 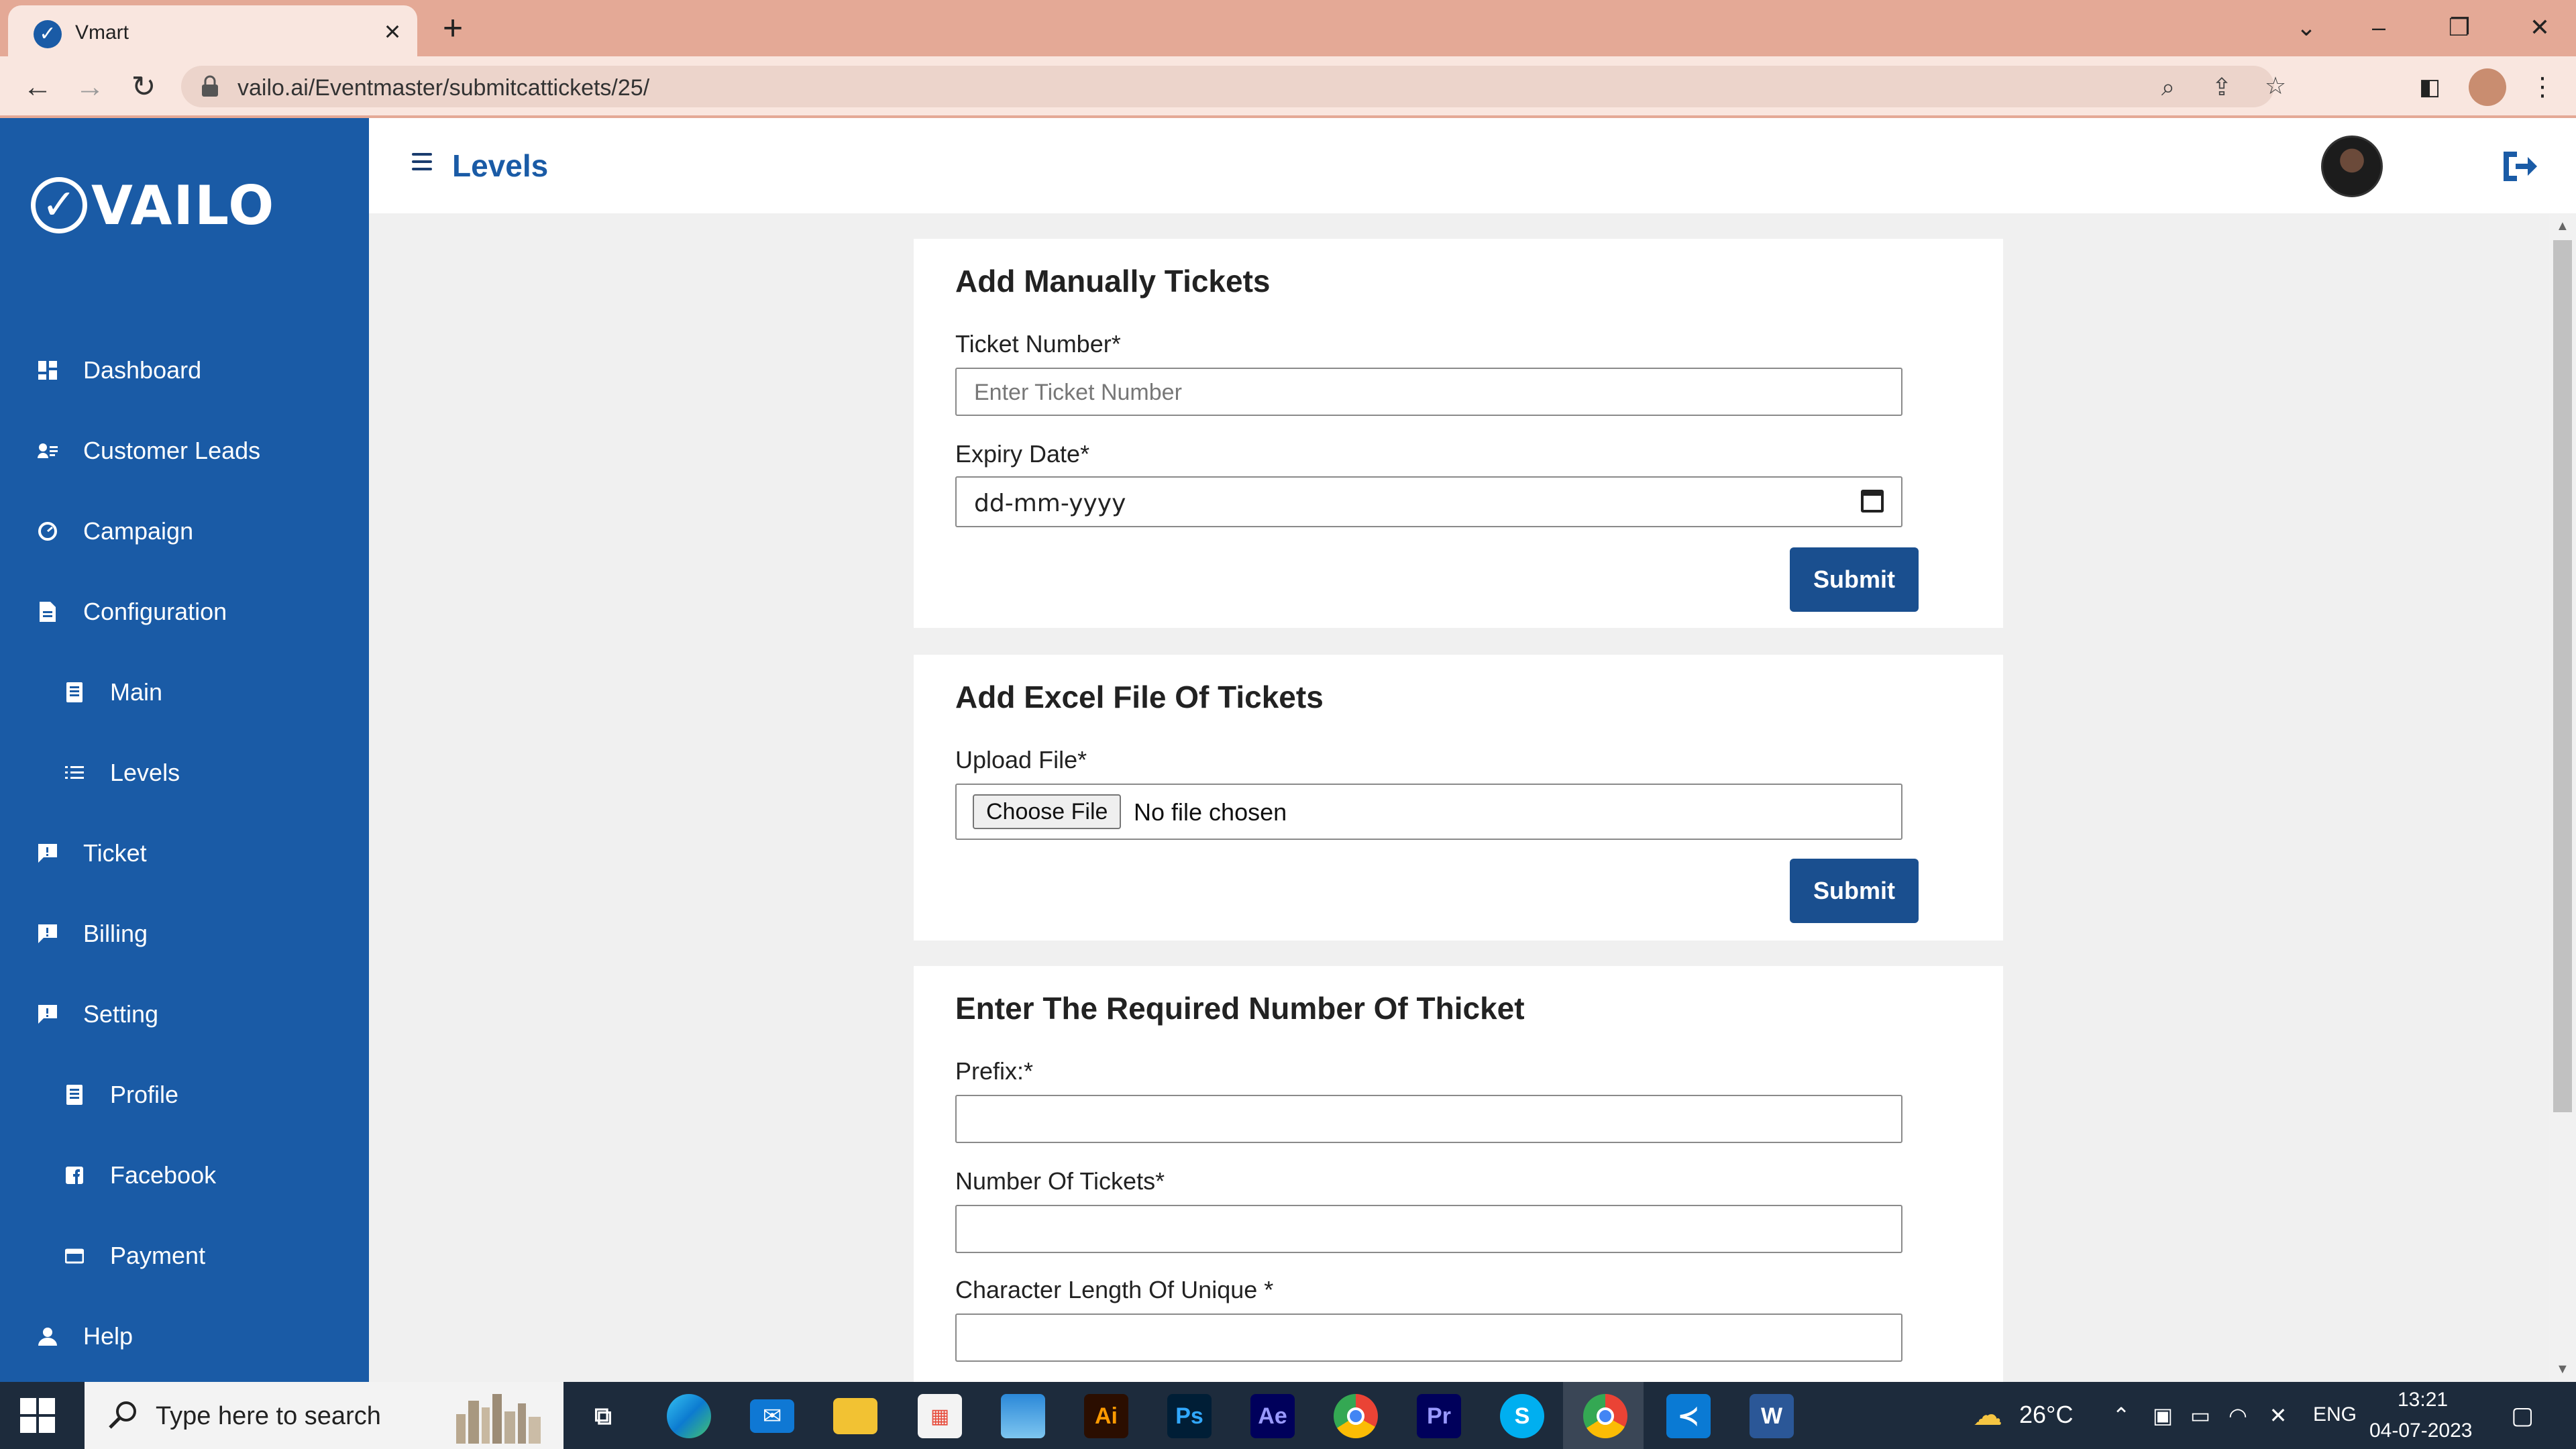 I want to click on scroll-thumb, so click(x=2562, y=676).